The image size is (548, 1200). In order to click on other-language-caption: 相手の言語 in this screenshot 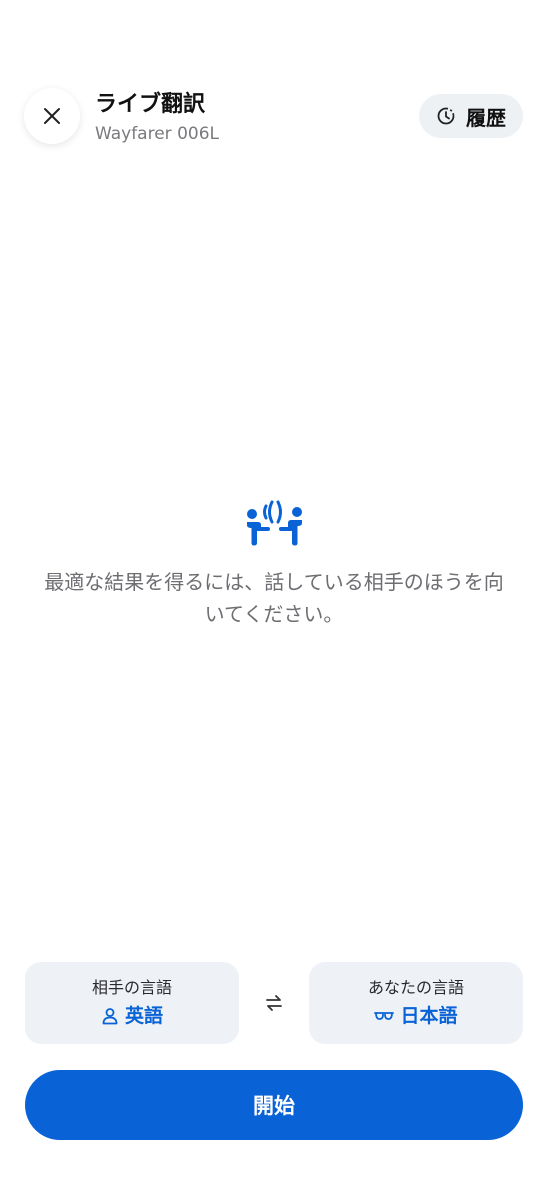, I will do `click(131, 987)`.